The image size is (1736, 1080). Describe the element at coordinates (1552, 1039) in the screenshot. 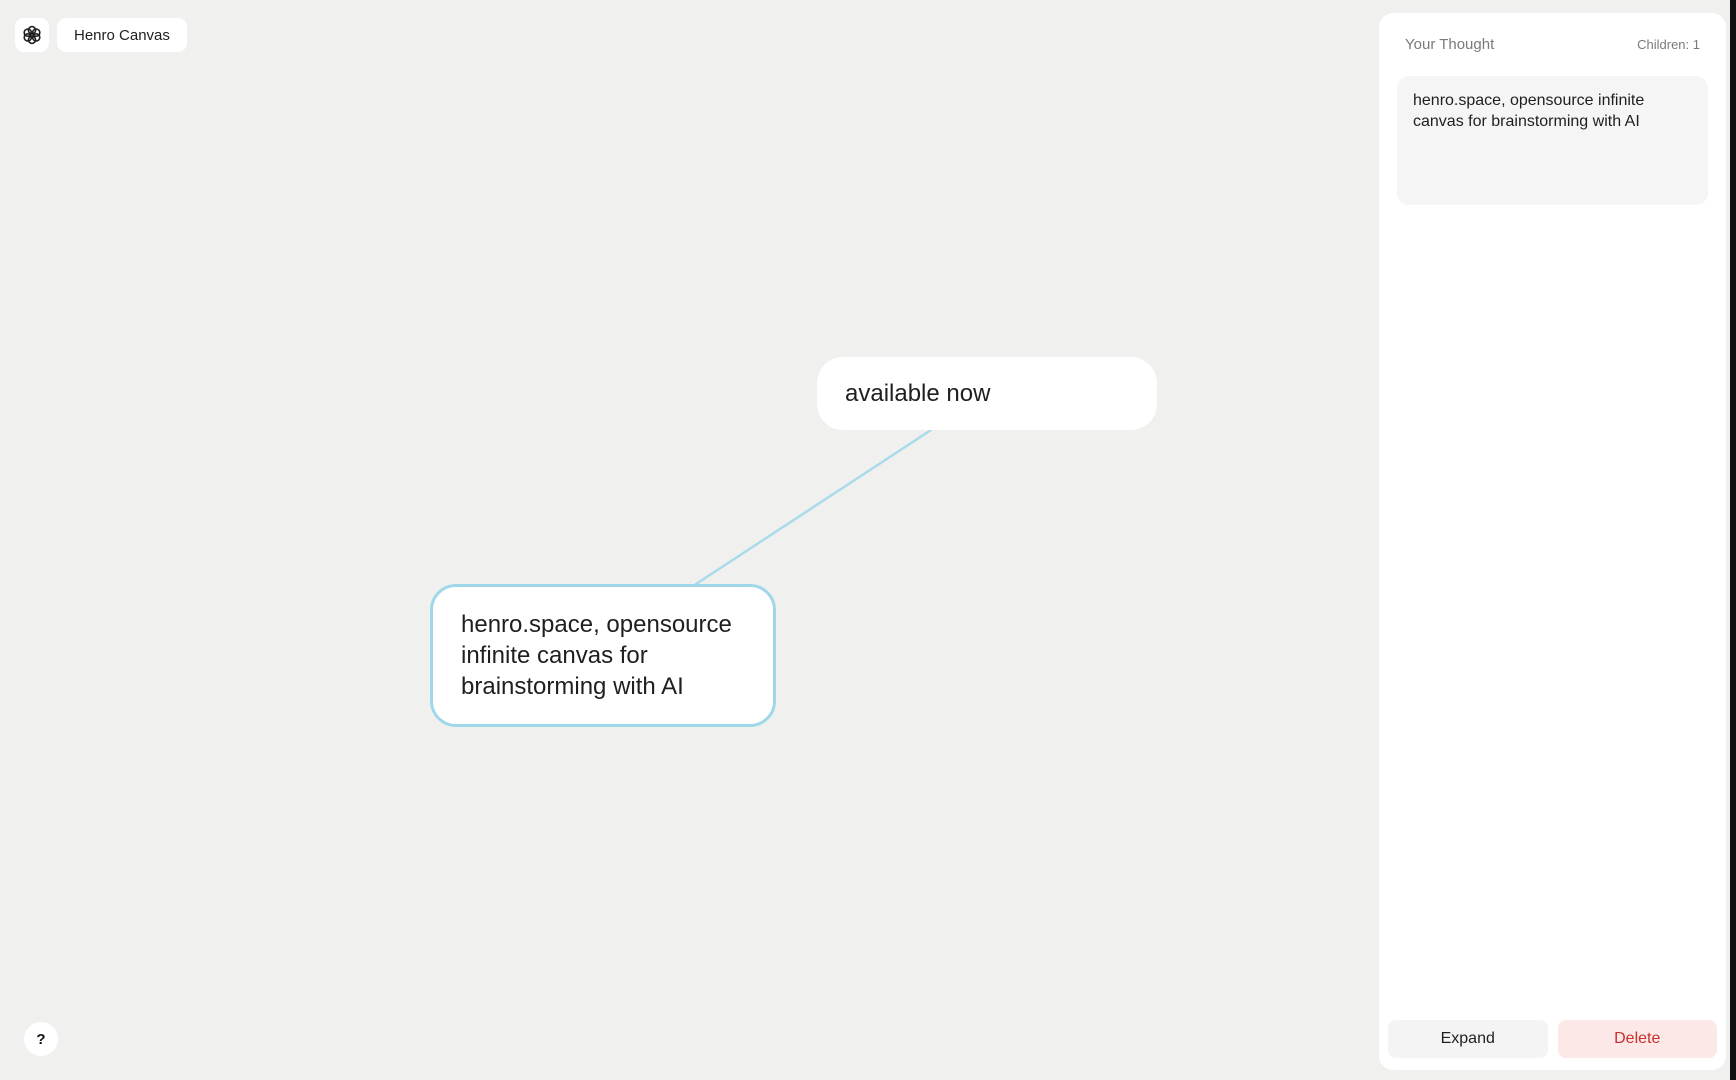

I see `panel-actions: Expand Delete` at that location.